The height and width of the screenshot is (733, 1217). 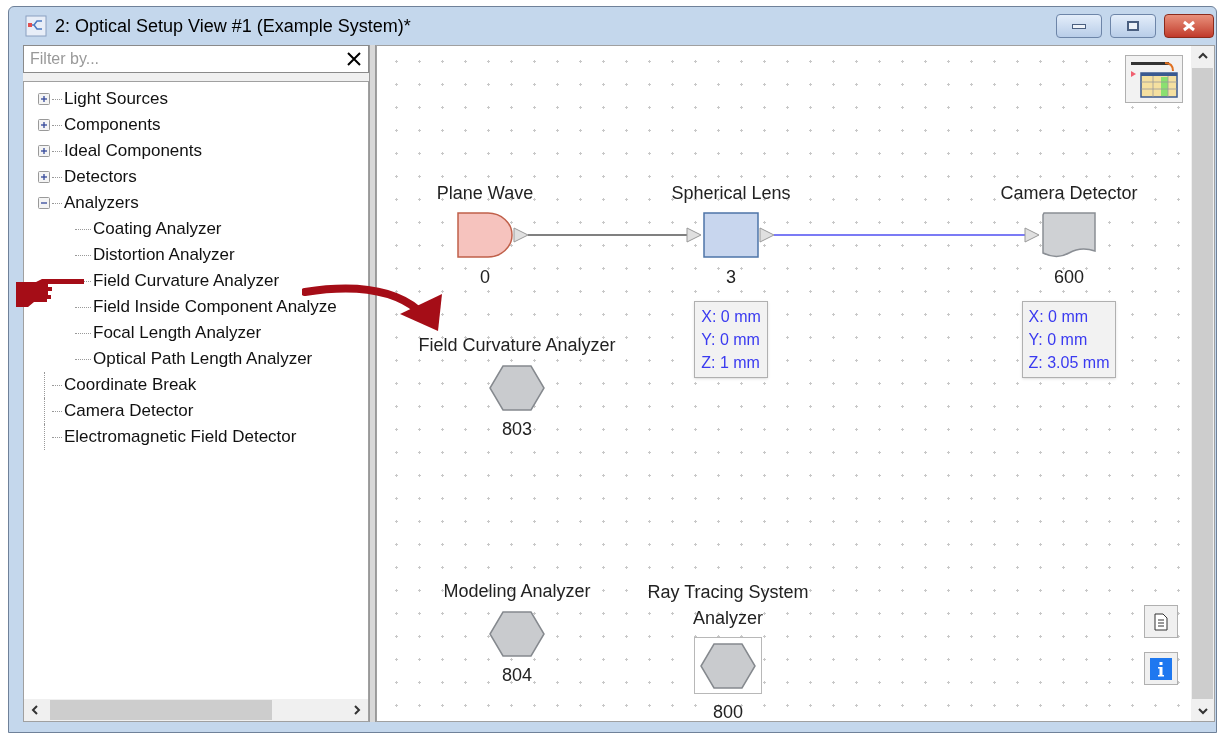 I want to click on source-node, so click(x=485, y=235).